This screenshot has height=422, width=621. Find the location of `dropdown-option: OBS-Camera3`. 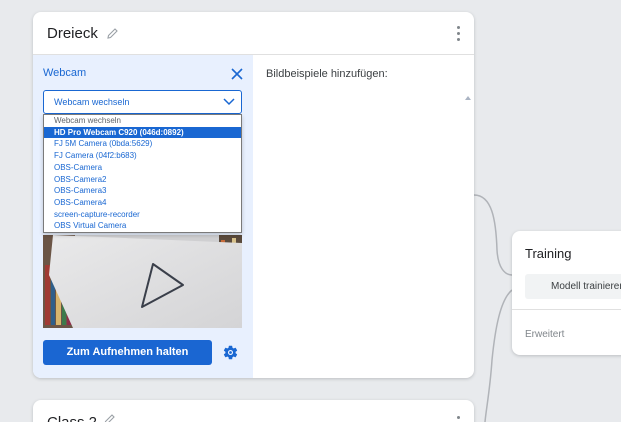

dropdown-option: OBS-Camera3 is located at coordinates (142, 191).